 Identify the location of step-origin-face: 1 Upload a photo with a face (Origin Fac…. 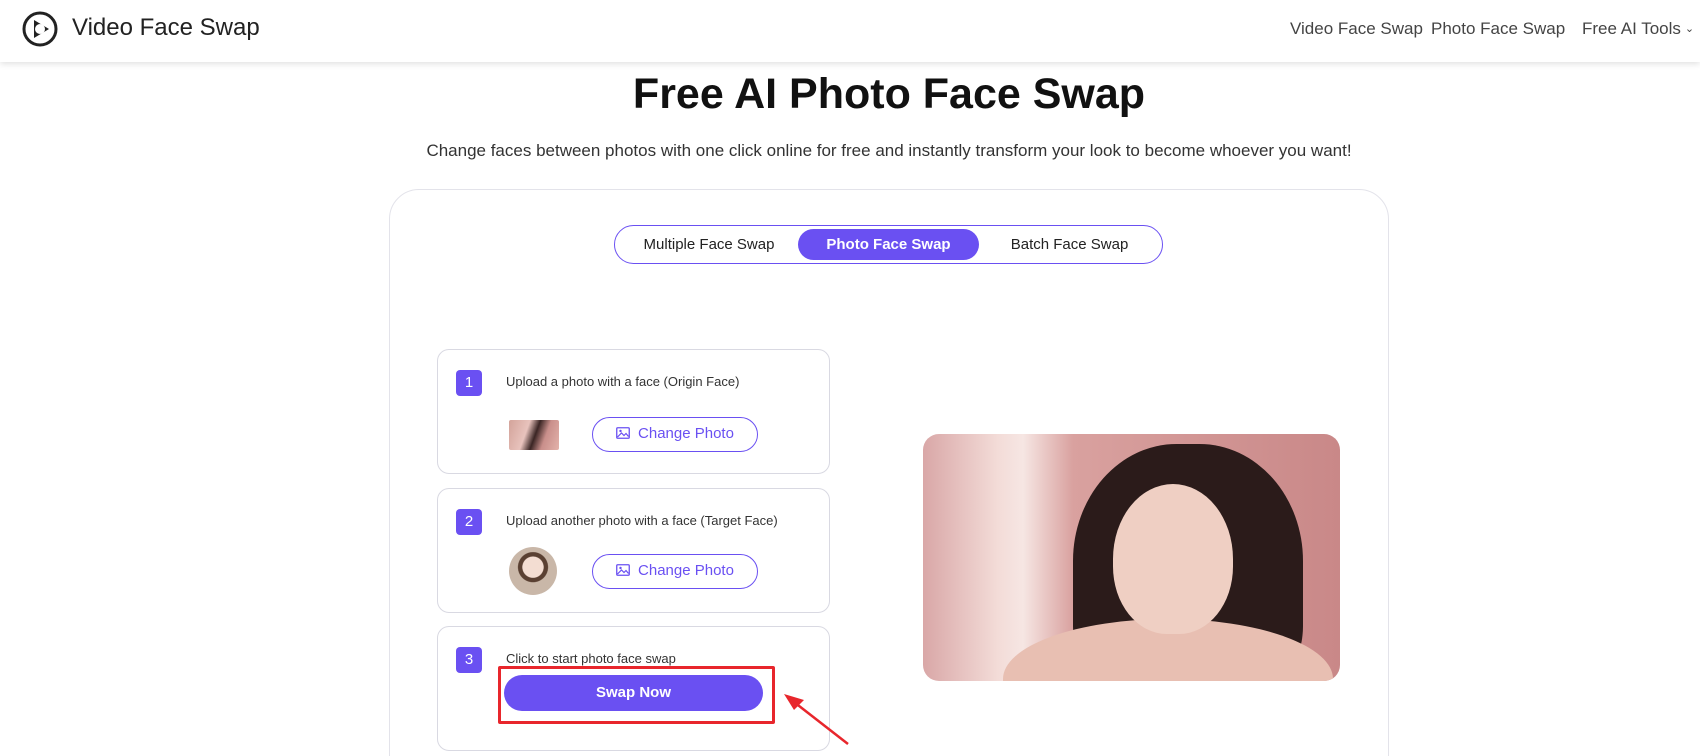
(633, 411).